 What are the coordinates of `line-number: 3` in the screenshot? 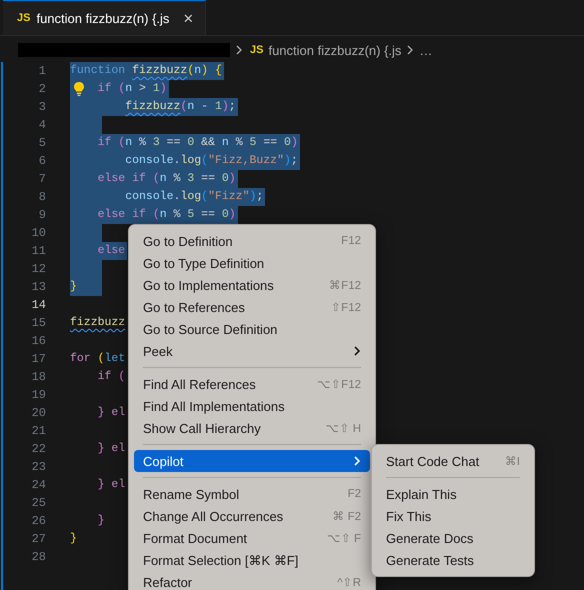 It's located at (42, 107).